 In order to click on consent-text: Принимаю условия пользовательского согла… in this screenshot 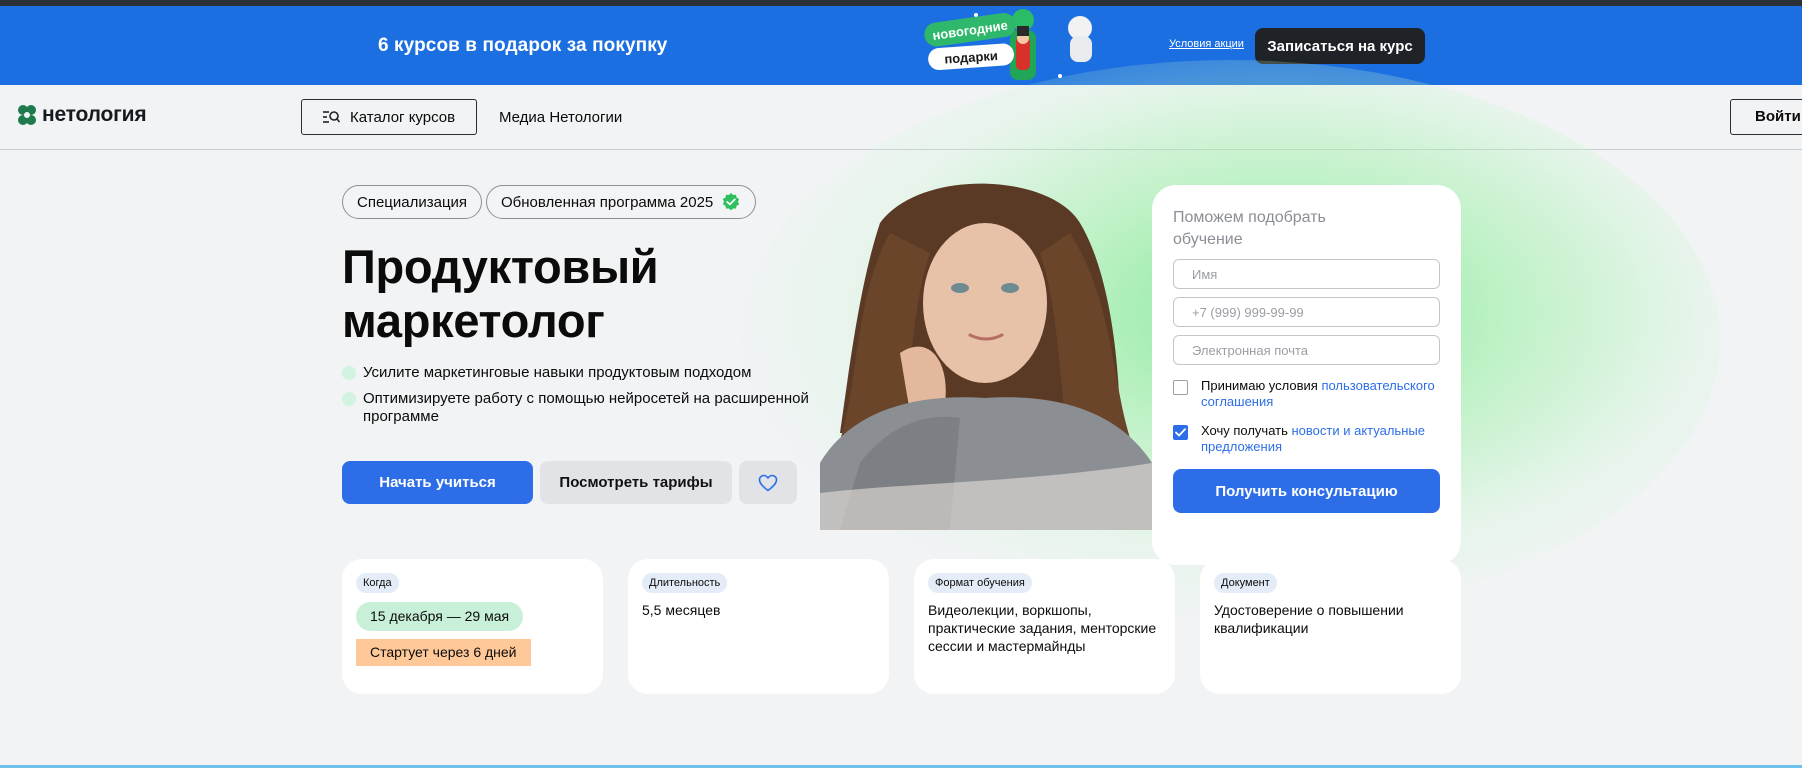, I will do `click(1320, 394)`.